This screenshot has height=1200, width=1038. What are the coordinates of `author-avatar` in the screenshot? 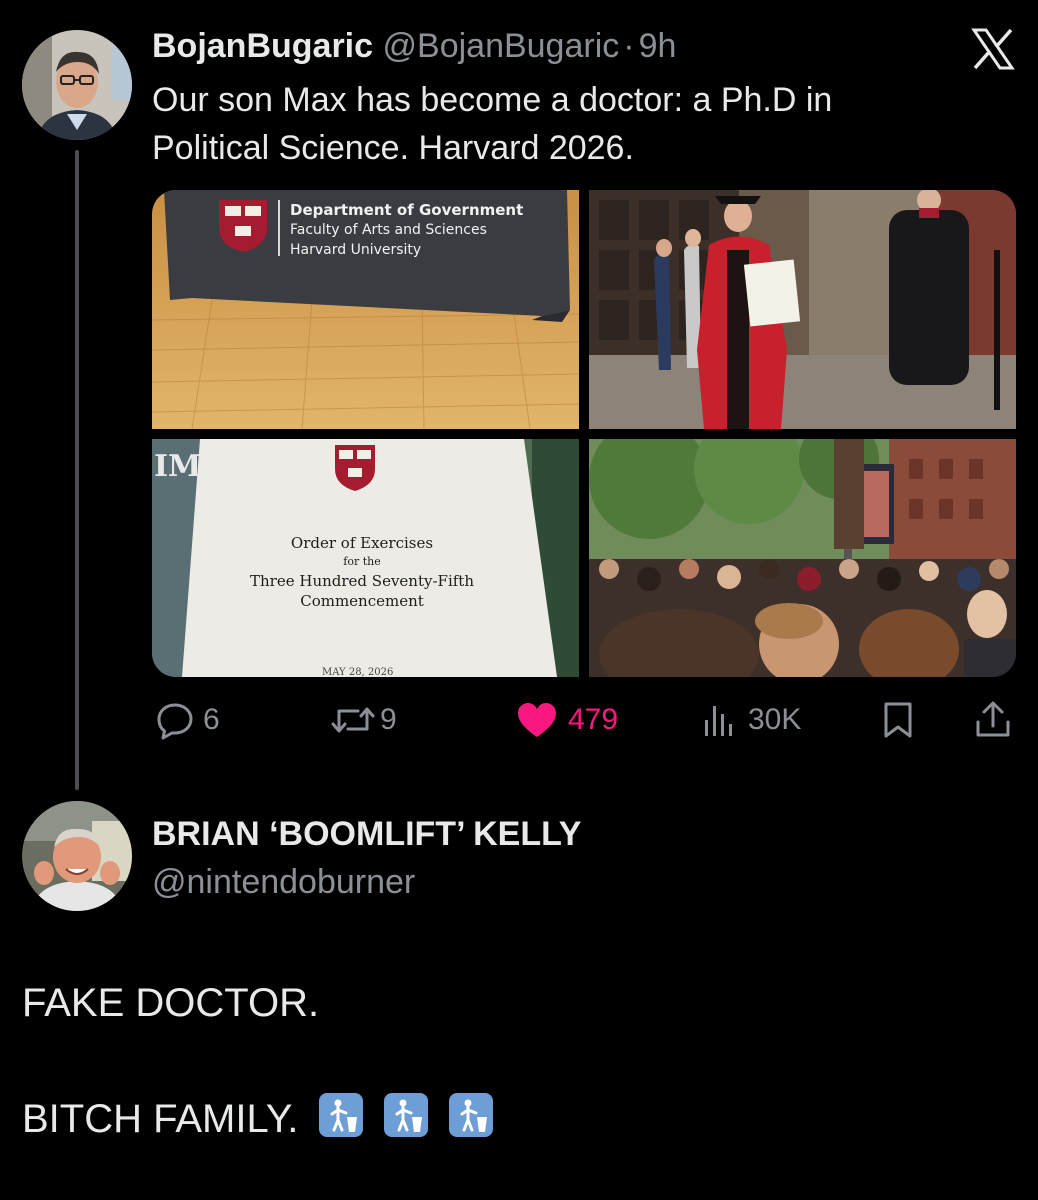 It's located at (77, 85).